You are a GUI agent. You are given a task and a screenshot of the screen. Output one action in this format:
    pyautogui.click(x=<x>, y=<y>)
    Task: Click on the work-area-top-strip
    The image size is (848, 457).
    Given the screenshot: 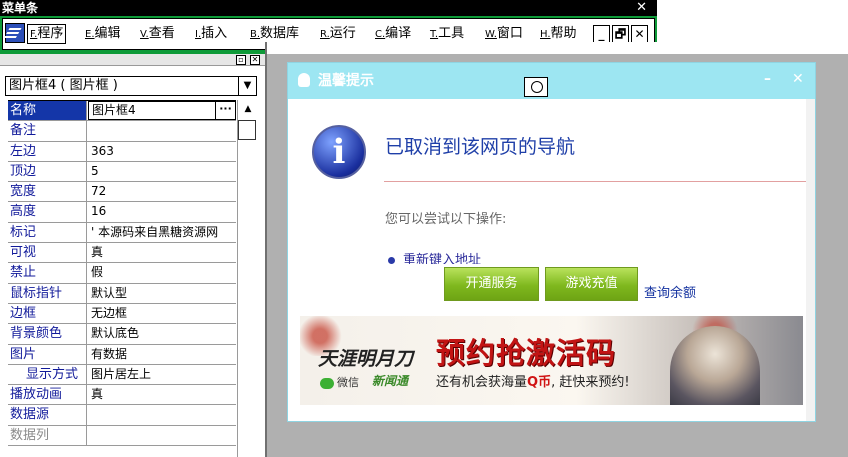 What is the action you would take?
    pyautogui.click(x=557, y=48)
    